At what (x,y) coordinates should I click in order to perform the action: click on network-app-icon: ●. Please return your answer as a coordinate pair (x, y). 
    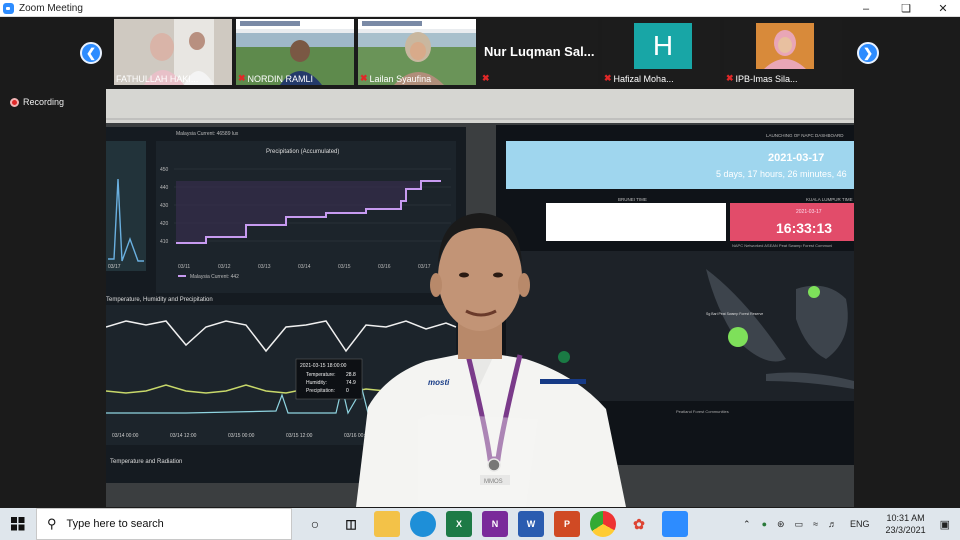
    Looking at the image, I should click on (764, 524).